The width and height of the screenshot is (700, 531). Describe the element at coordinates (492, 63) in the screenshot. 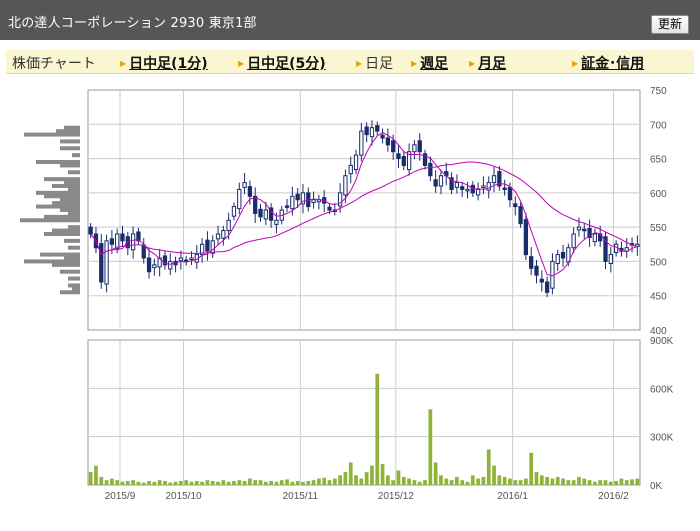

I see `tab-monthly-label: 月足` at that location.